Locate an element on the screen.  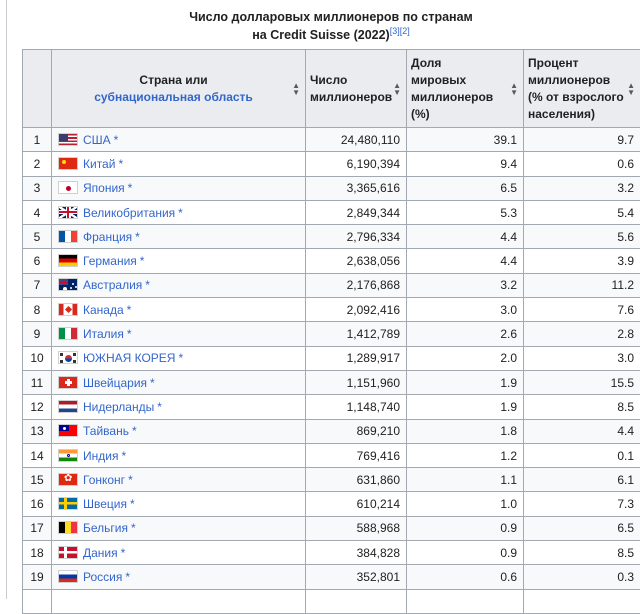
country-link: Германия is located at coordinates (110, 261).